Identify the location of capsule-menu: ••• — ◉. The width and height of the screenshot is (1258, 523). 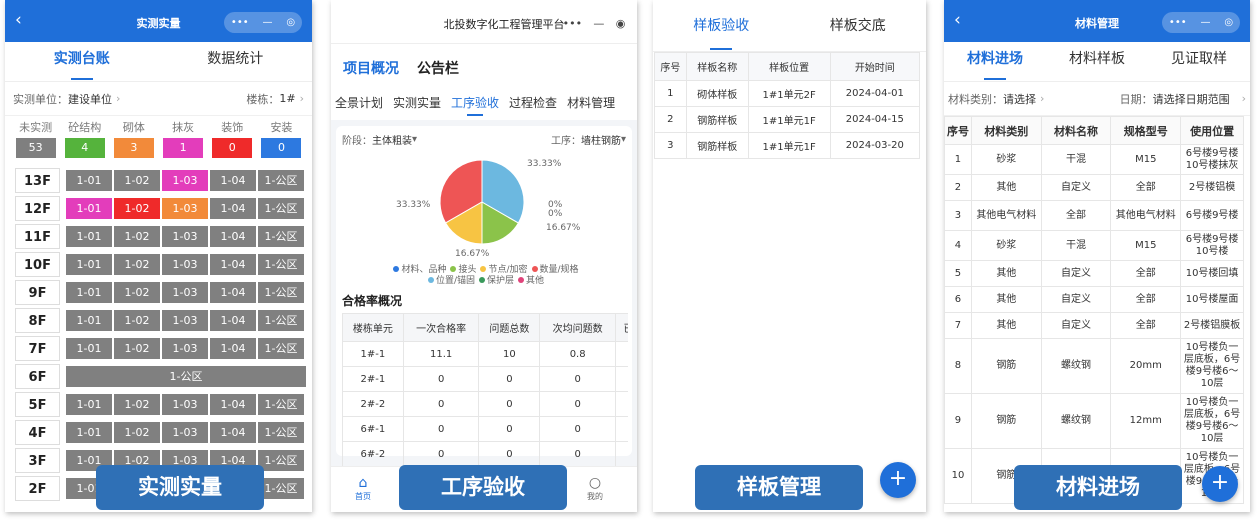
(594, 23).